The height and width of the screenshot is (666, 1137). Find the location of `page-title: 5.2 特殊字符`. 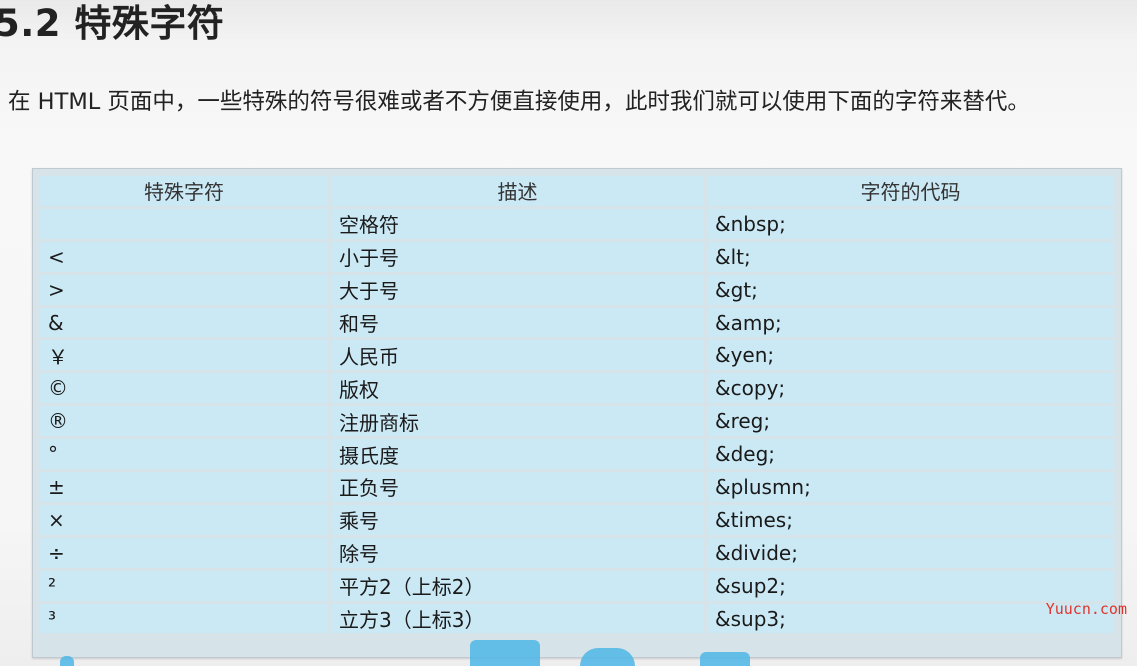

page-title: 5.2 特殊字符 is located at coordinates (112, 23).